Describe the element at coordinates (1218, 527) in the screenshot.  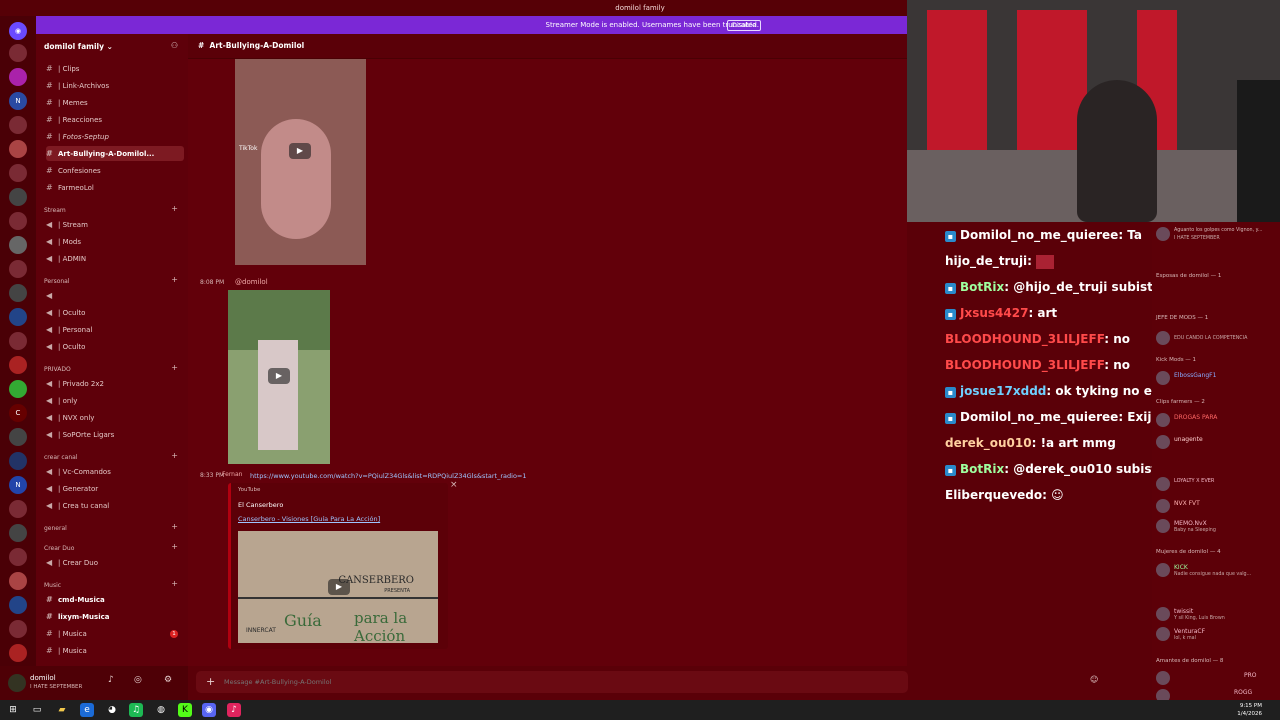
I see `member-item: MEMO.NvX Baby na Sleeping` at that location.